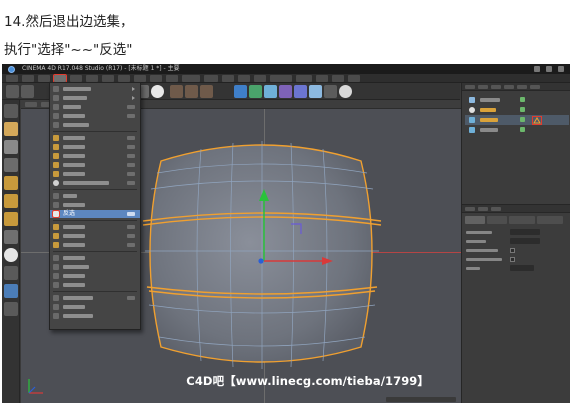  Describe the element at coordinates (95, 107) in the screenshot. I see `menu-item-lasso` at that location.